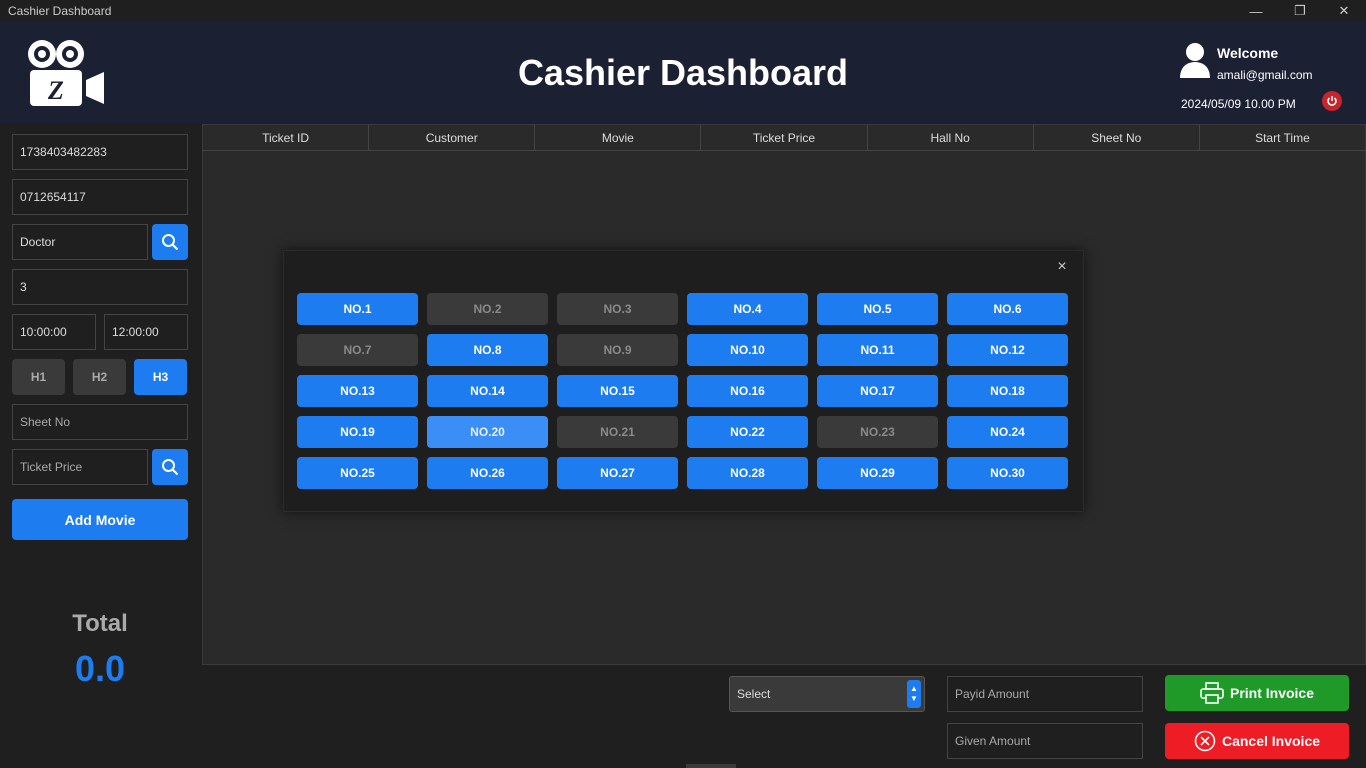  What do you see at coordinates (99, 377) in the screenshot?
I see `hall-button-h2: H2` at bounding box center [99, 377].